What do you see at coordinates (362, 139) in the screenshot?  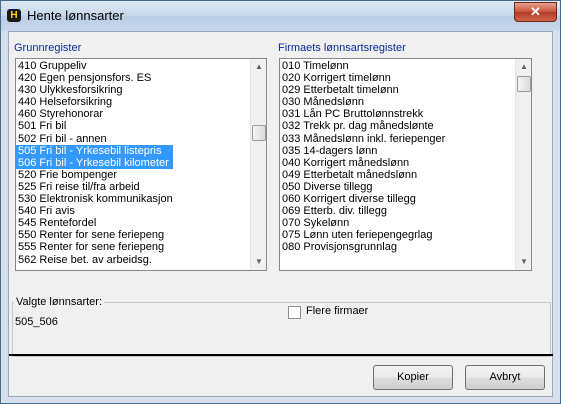 I see `list-item: 033 Månedslønn inkl. feriepenger` at bounding box center [362, 139].